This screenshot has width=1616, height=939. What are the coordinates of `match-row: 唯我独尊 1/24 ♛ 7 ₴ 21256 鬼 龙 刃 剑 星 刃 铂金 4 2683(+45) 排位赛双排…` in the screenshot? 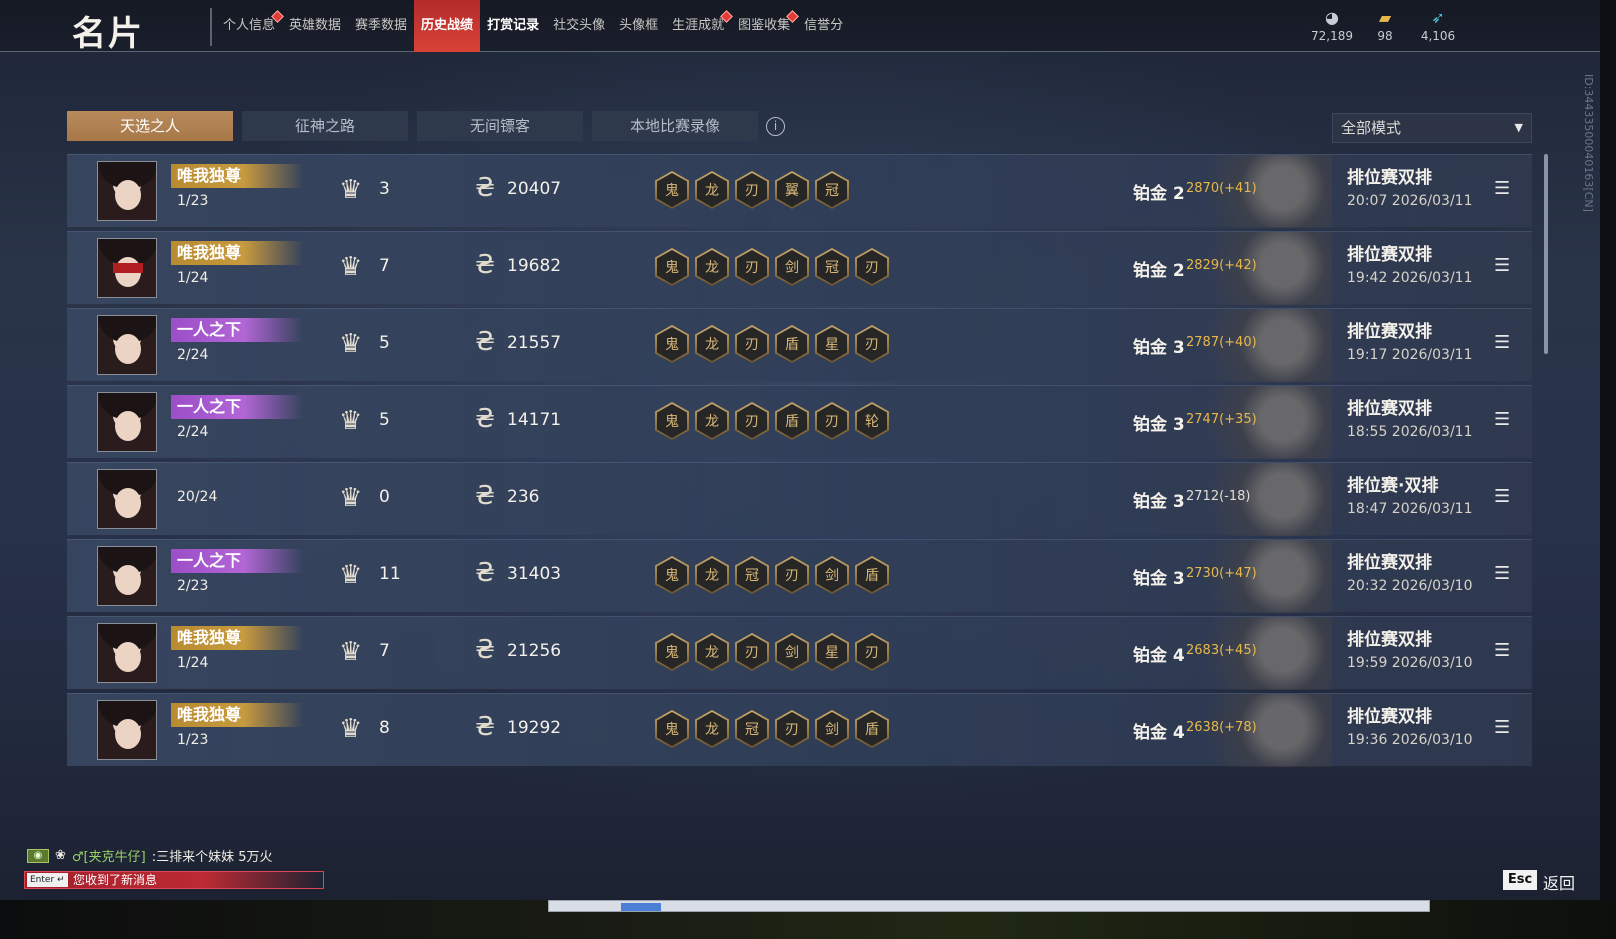 It's located at (799, 653).